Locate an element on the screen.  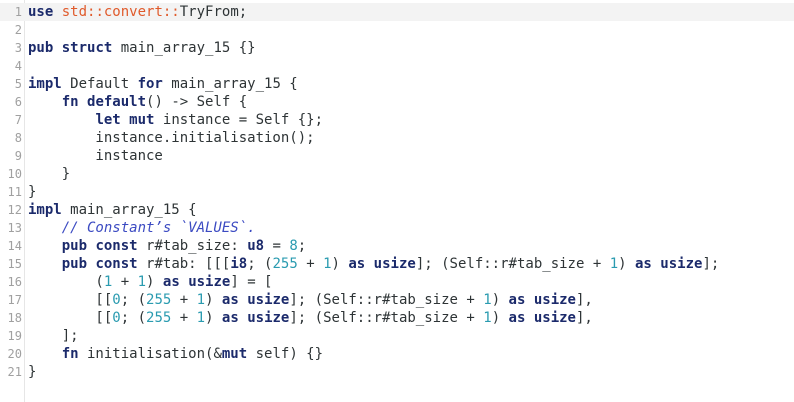
code-line: 9 instance is located at coordinates (397, 156).